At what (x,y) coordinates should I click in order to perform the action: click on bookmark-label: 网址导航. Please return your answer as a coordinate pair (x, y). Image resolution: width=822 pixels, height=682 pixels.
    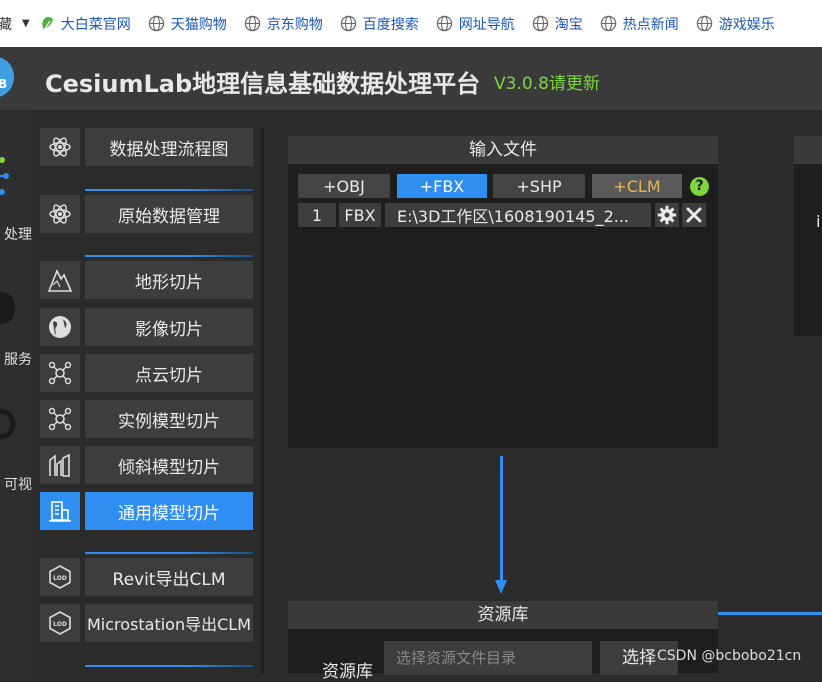
    Looking at the image, I should click on (486, 24).